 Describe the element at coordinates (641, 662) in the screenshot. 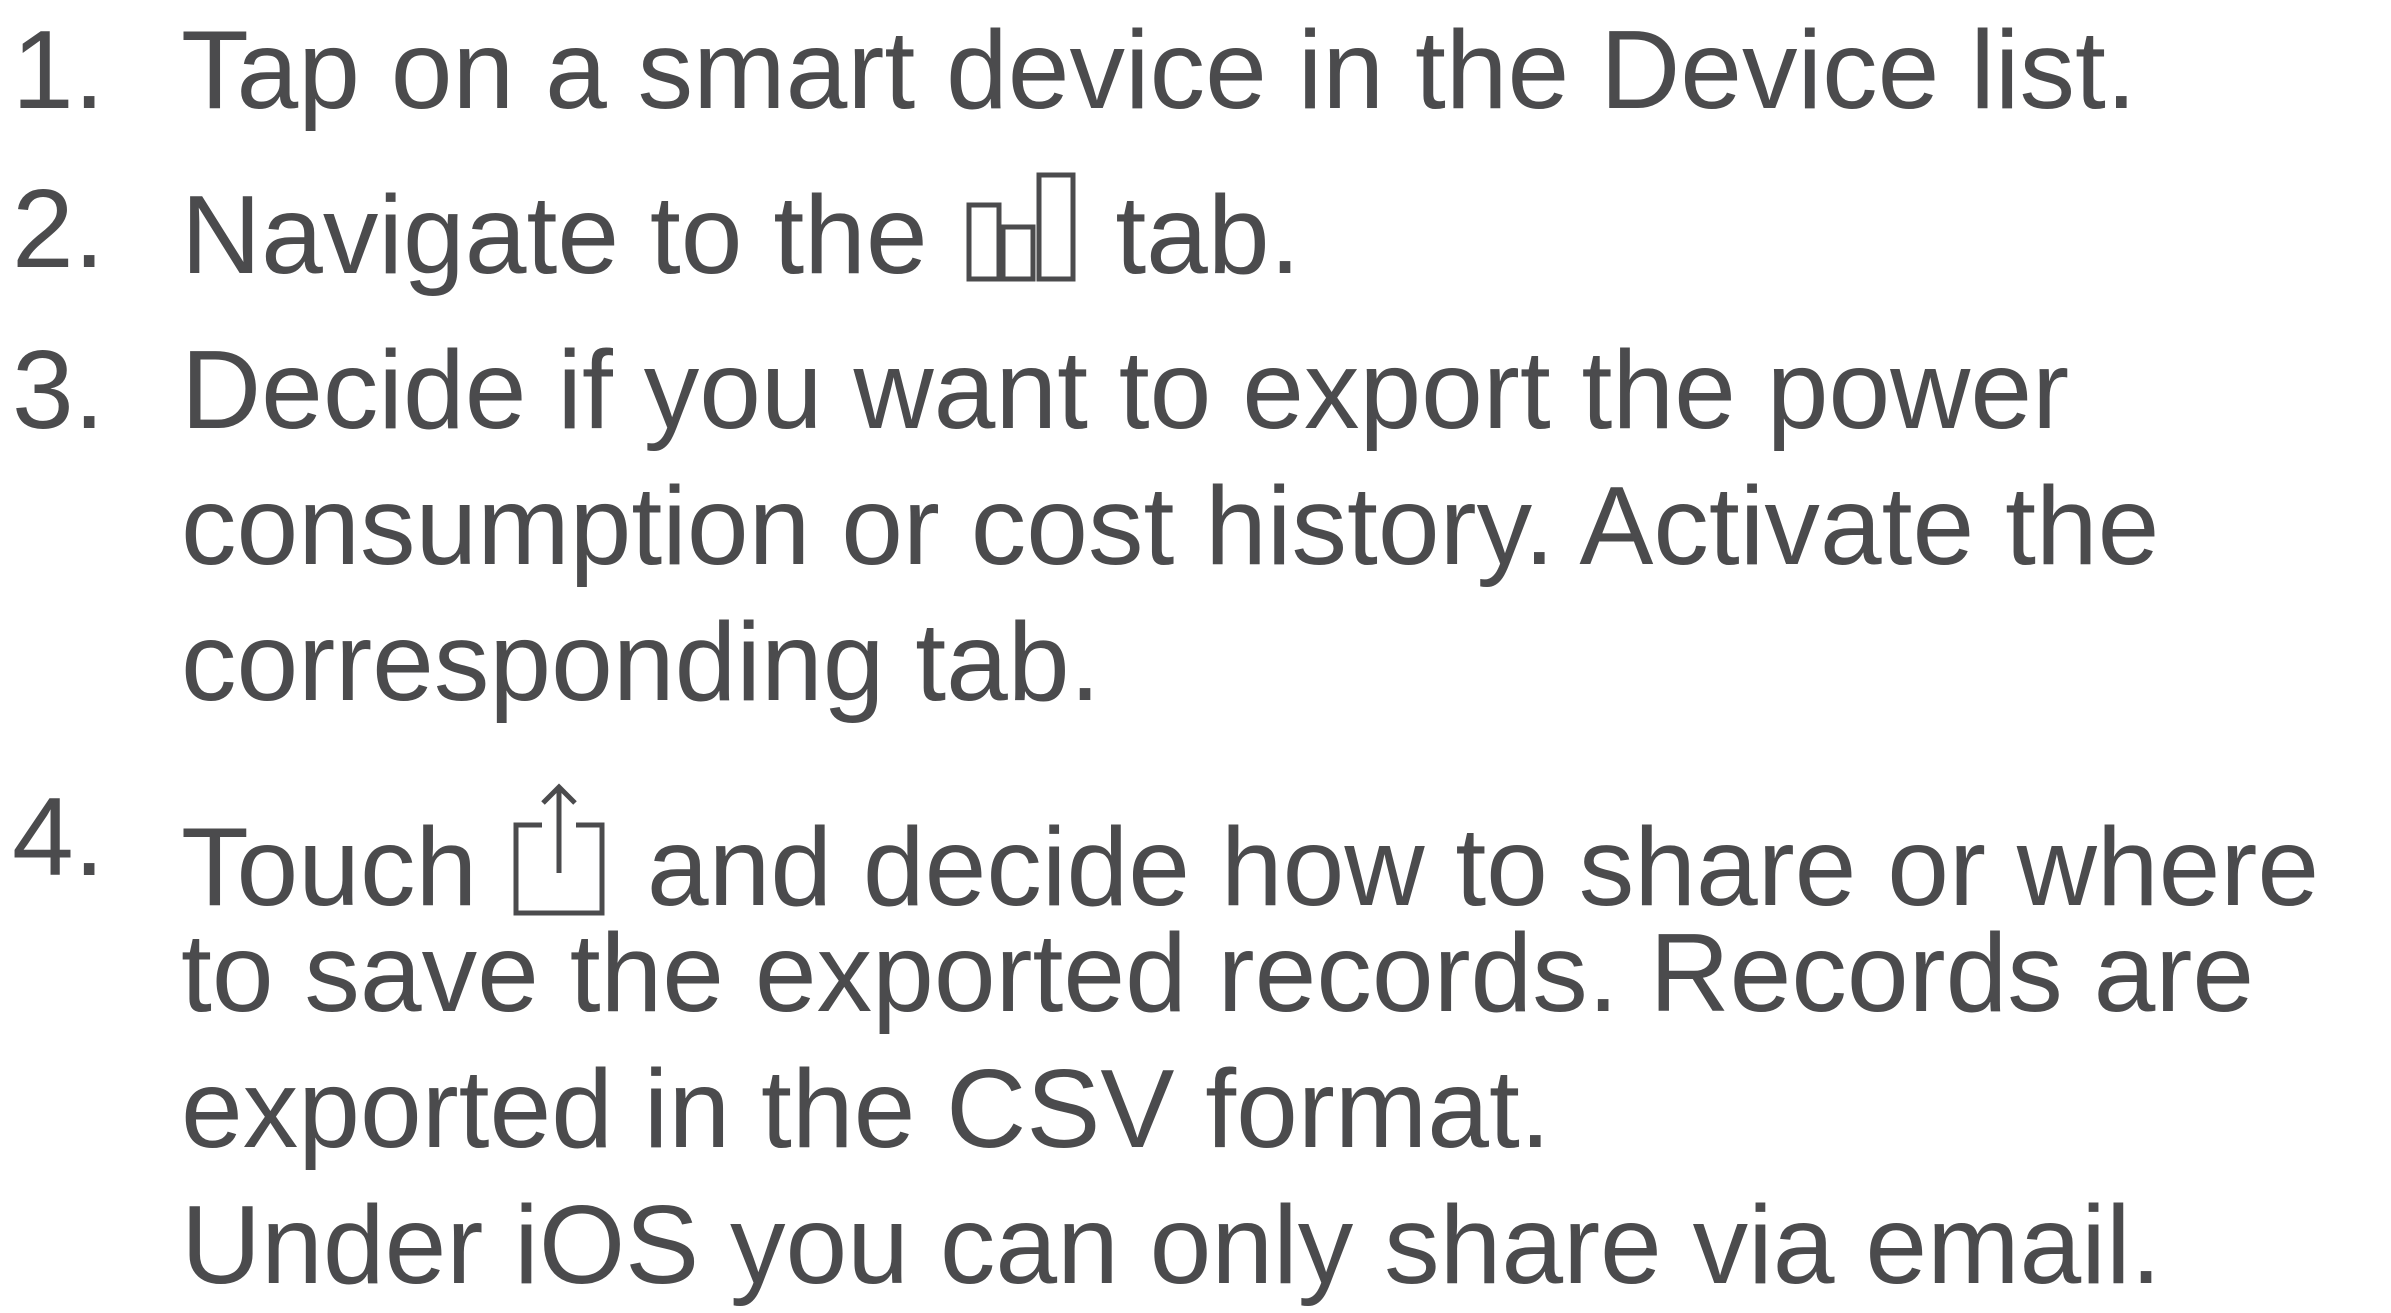

I see `step-line: corresponding tab.` at that location.